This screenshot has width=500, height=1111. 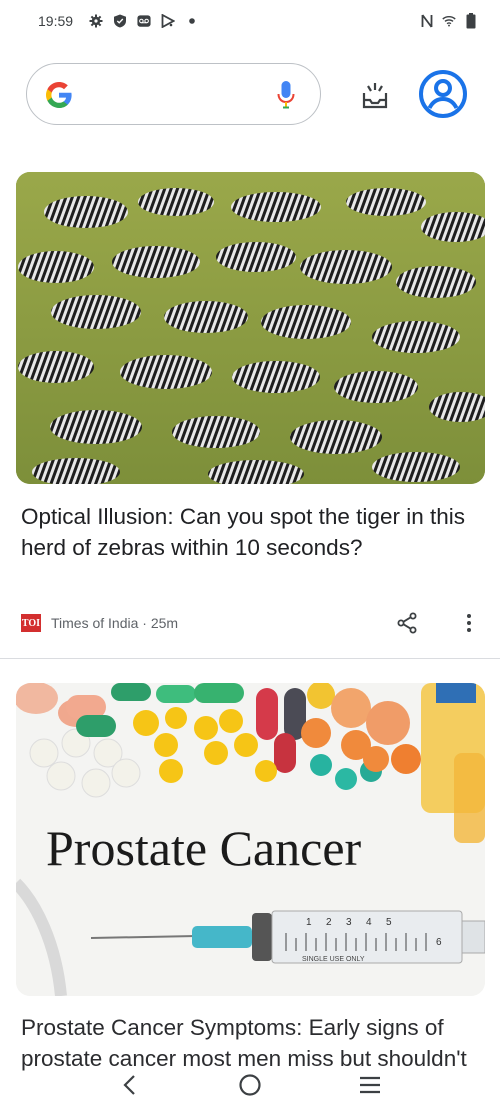 What do you see at coordinates (250, 21) in the screenshot?
I see `status-bar: 19:59` at bounding box center [250, 21].